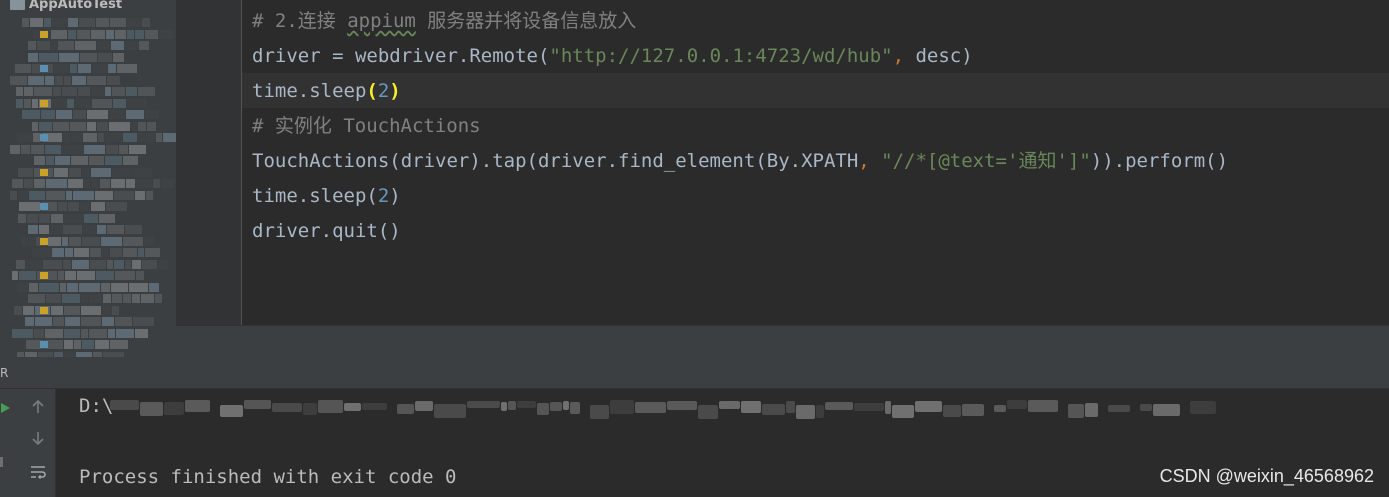 Image resolution: width=1389 pixels, height=497 pixels. Describe the element at coordinates (326, 196) in the screenshot. I see `code-line: time.sleep(2)` at that location.